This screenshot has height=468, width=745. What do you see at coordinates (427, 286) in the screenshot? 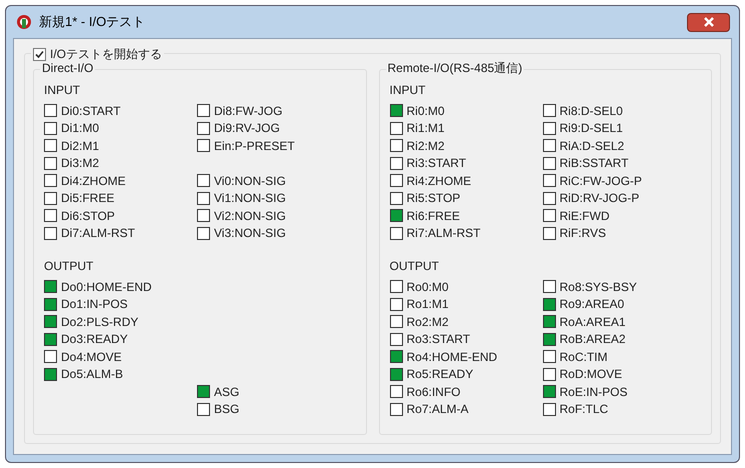
I see `signal-label: Ro0:M0` at bounding box center [427, 286].